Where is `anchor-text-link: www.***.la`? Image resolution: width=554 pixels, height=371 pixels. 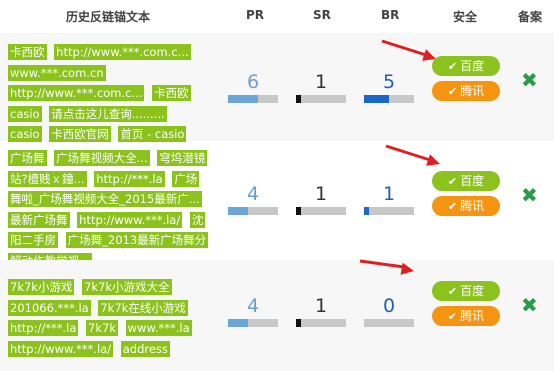
anchor-text-link: www.***.la is located at coordinates (158, 328).